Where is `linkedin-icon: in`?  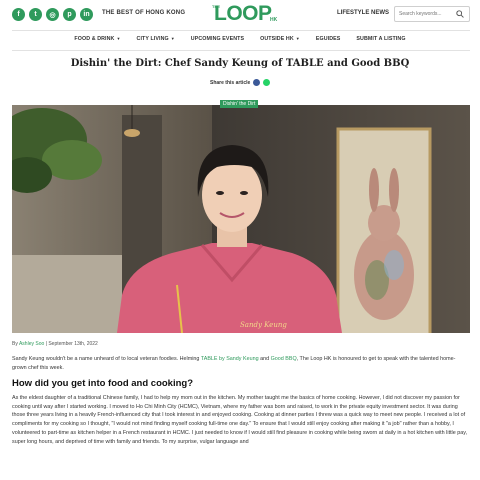 linkedin-icon: in is located at coordinates (86, 14).